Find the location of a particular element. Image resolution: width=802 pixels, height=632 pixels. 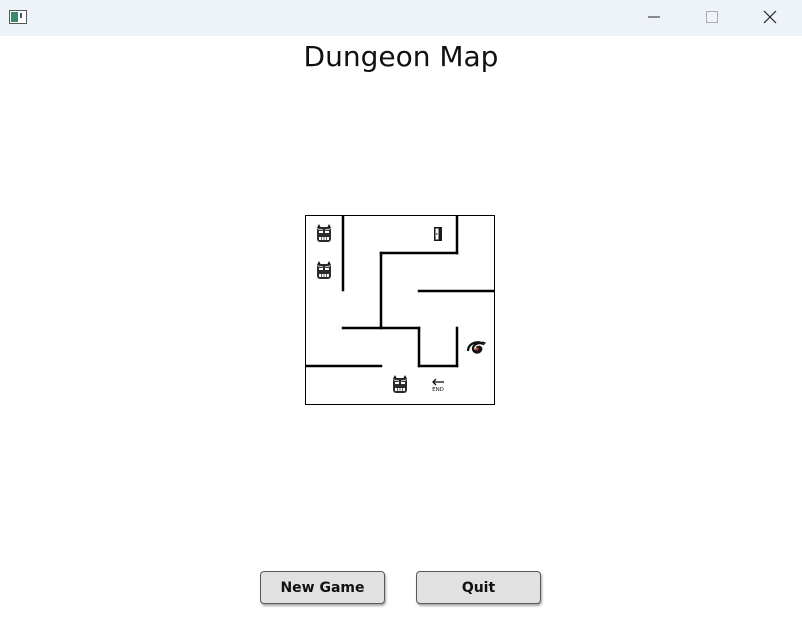

quit-button: Quit is located at coordinates (478, 587).